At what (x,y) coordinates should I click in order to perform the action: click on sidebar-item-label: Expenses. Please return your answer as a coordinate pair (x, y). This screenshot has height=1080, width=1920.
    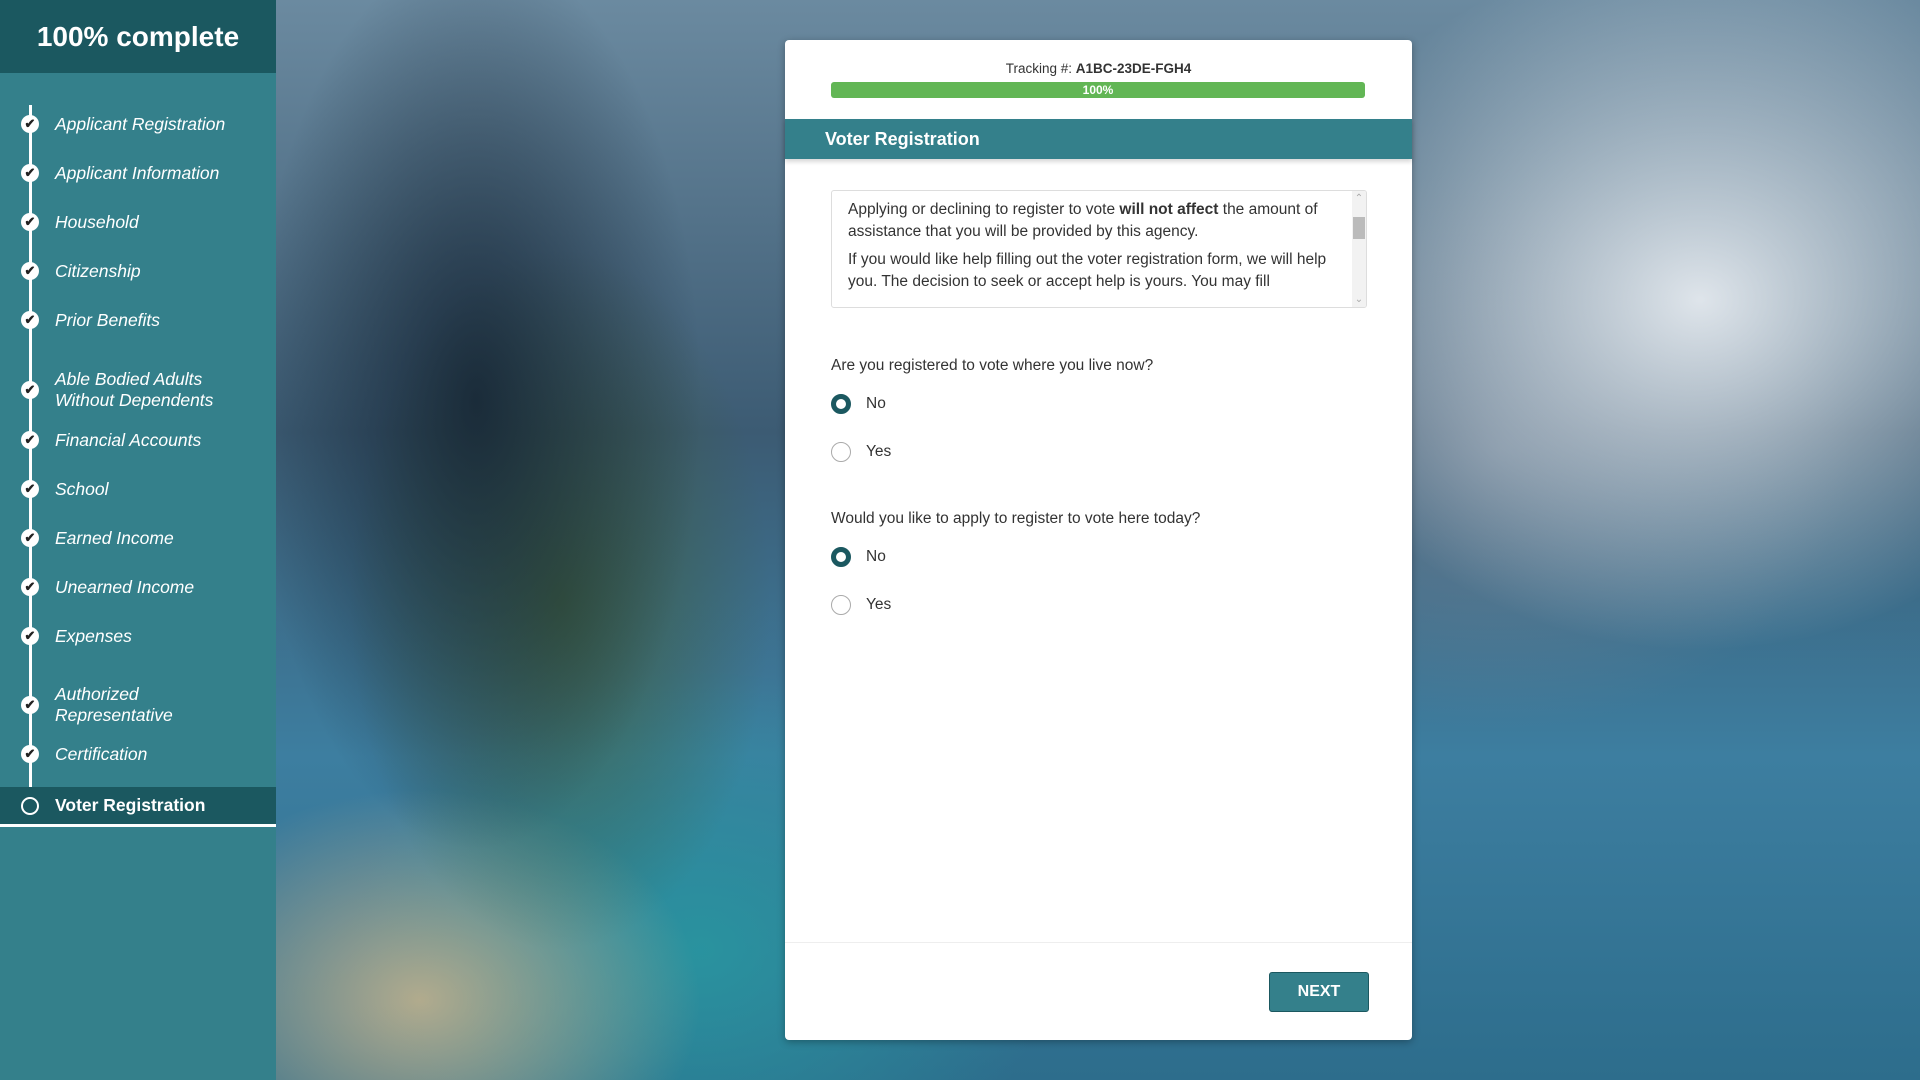
    Looking at the image, I should click on (93, 635).